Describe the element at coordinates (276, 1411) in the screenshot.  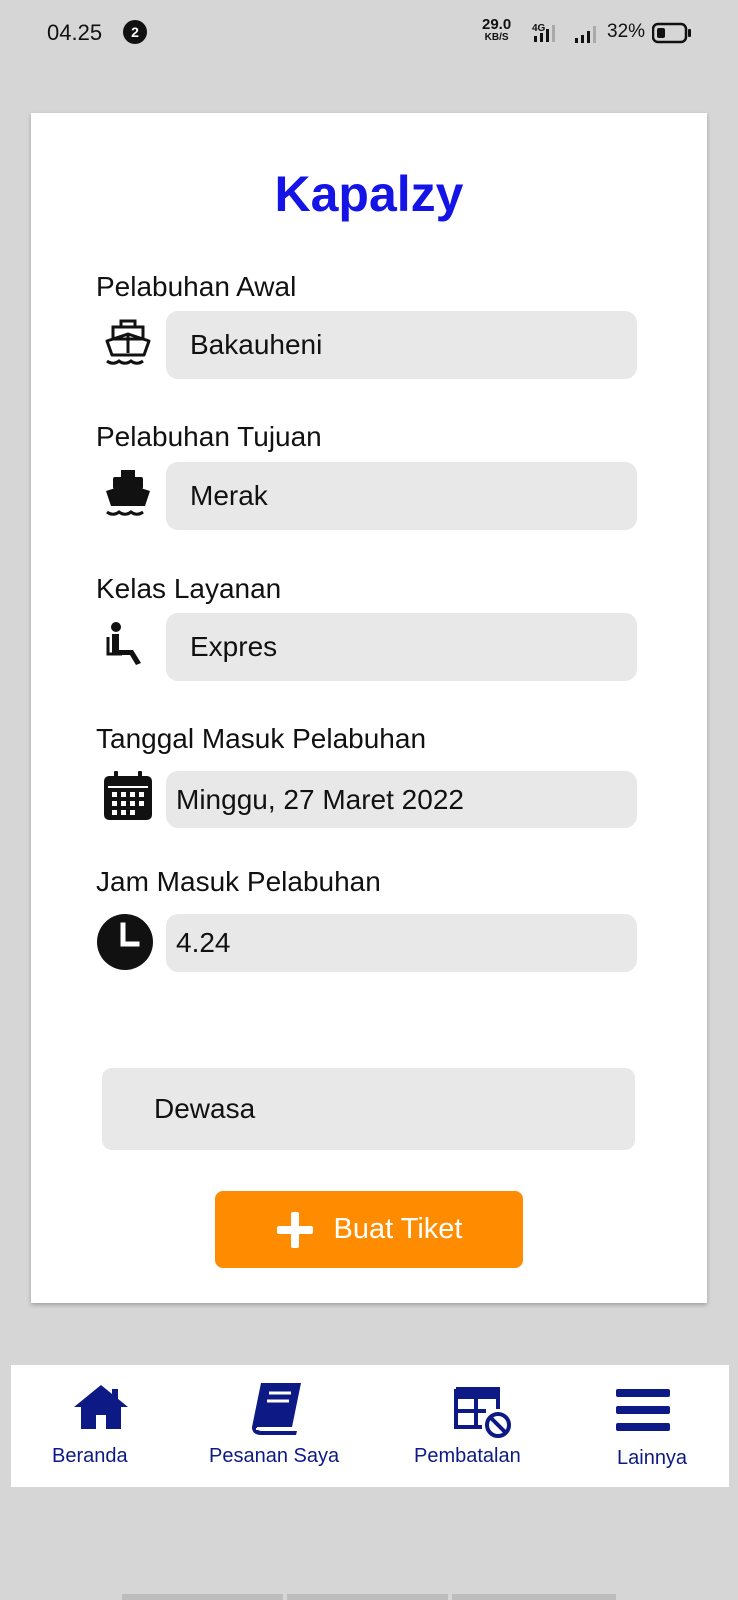
I see `book-icon` at that location.